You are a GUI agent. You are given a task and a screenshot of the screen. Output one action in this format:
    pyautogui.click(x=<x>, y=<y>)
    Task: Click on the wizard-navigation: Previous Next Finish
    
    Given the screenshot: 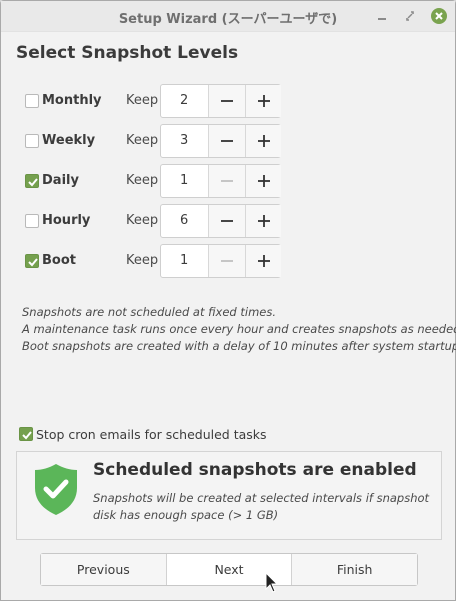 What is the action you would take?
    pyautogui.click(x=229, y=569)
    